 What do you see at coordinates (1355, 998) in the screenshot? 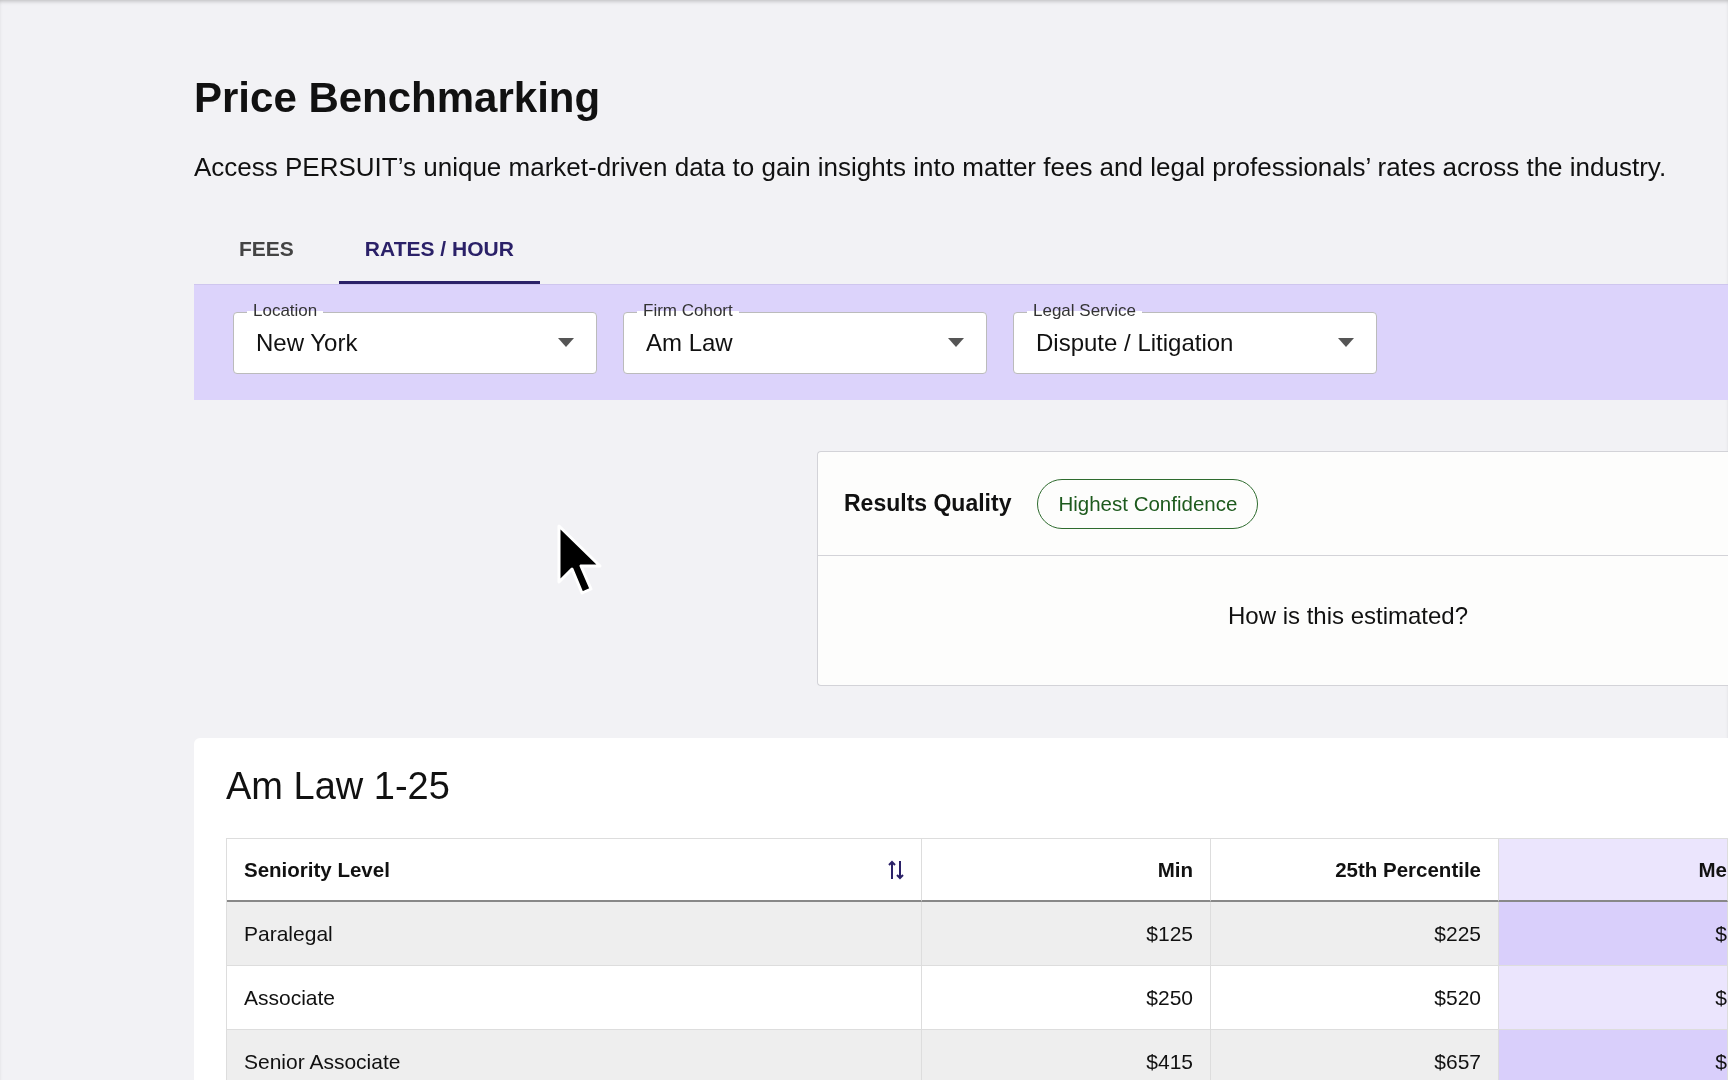
I see `table-cell: $520` at bounding box center [1355, 998].